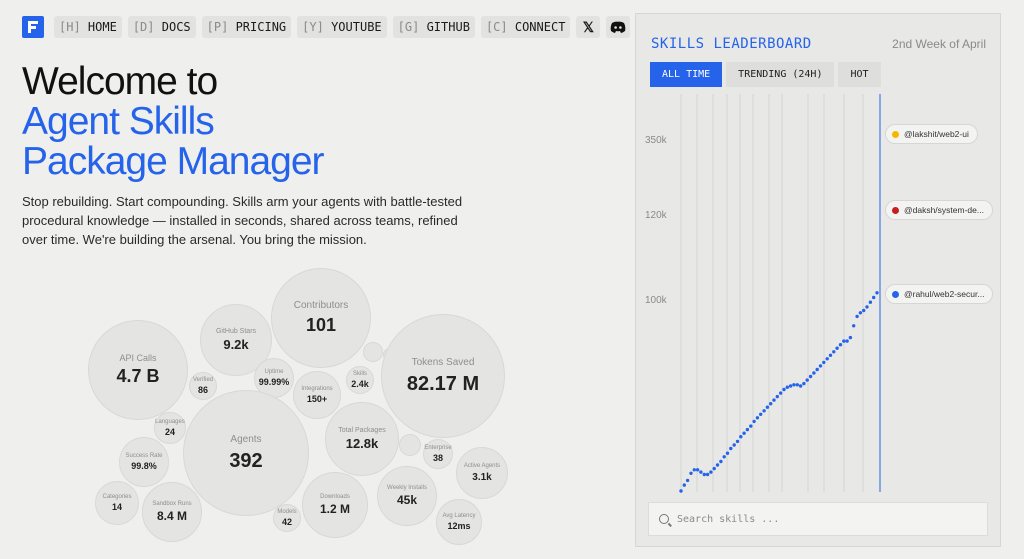  I want to click on stat-bubble-weekly-installs: Weekly Installs 45k, so click(407, 496).